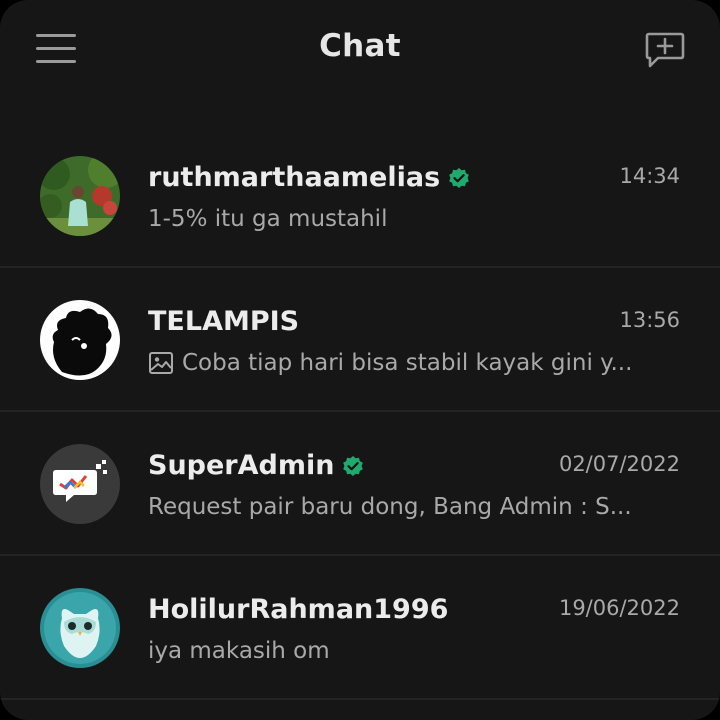 The image size is (720, 720). I want to click on contact-name: HolilurRahman1996, so click(298, 609).